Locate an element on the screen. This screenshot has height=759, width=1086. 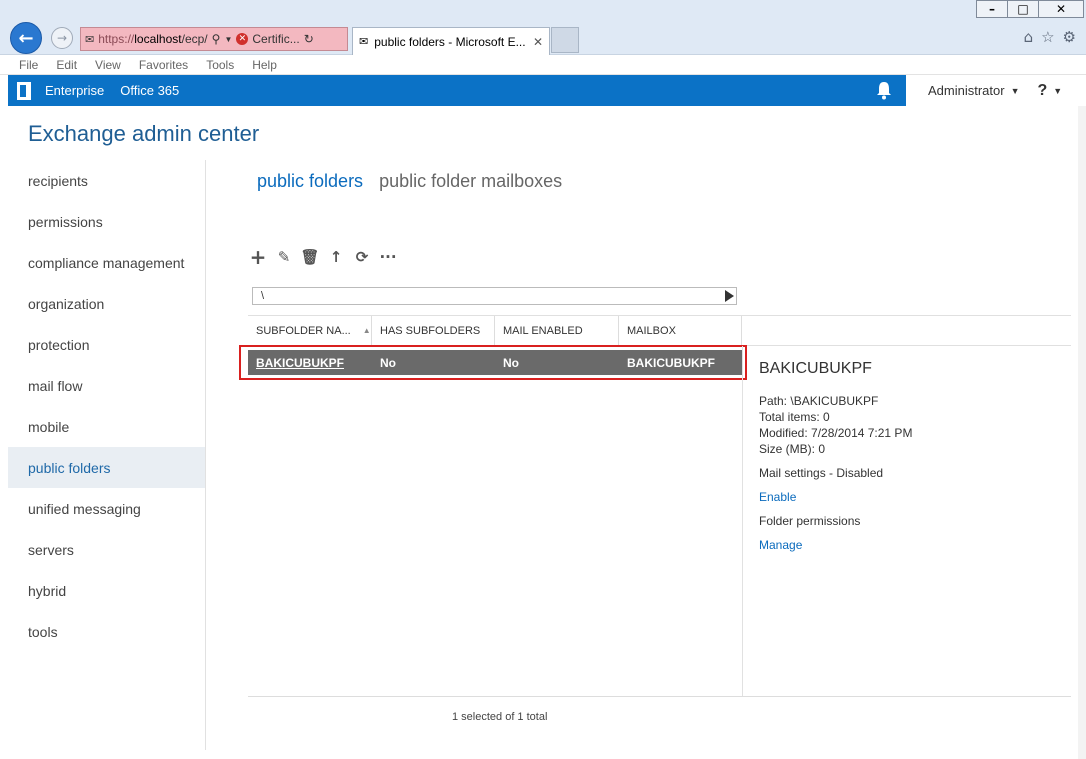
search-icon: ⚲ is located at coordinates (216, 39).